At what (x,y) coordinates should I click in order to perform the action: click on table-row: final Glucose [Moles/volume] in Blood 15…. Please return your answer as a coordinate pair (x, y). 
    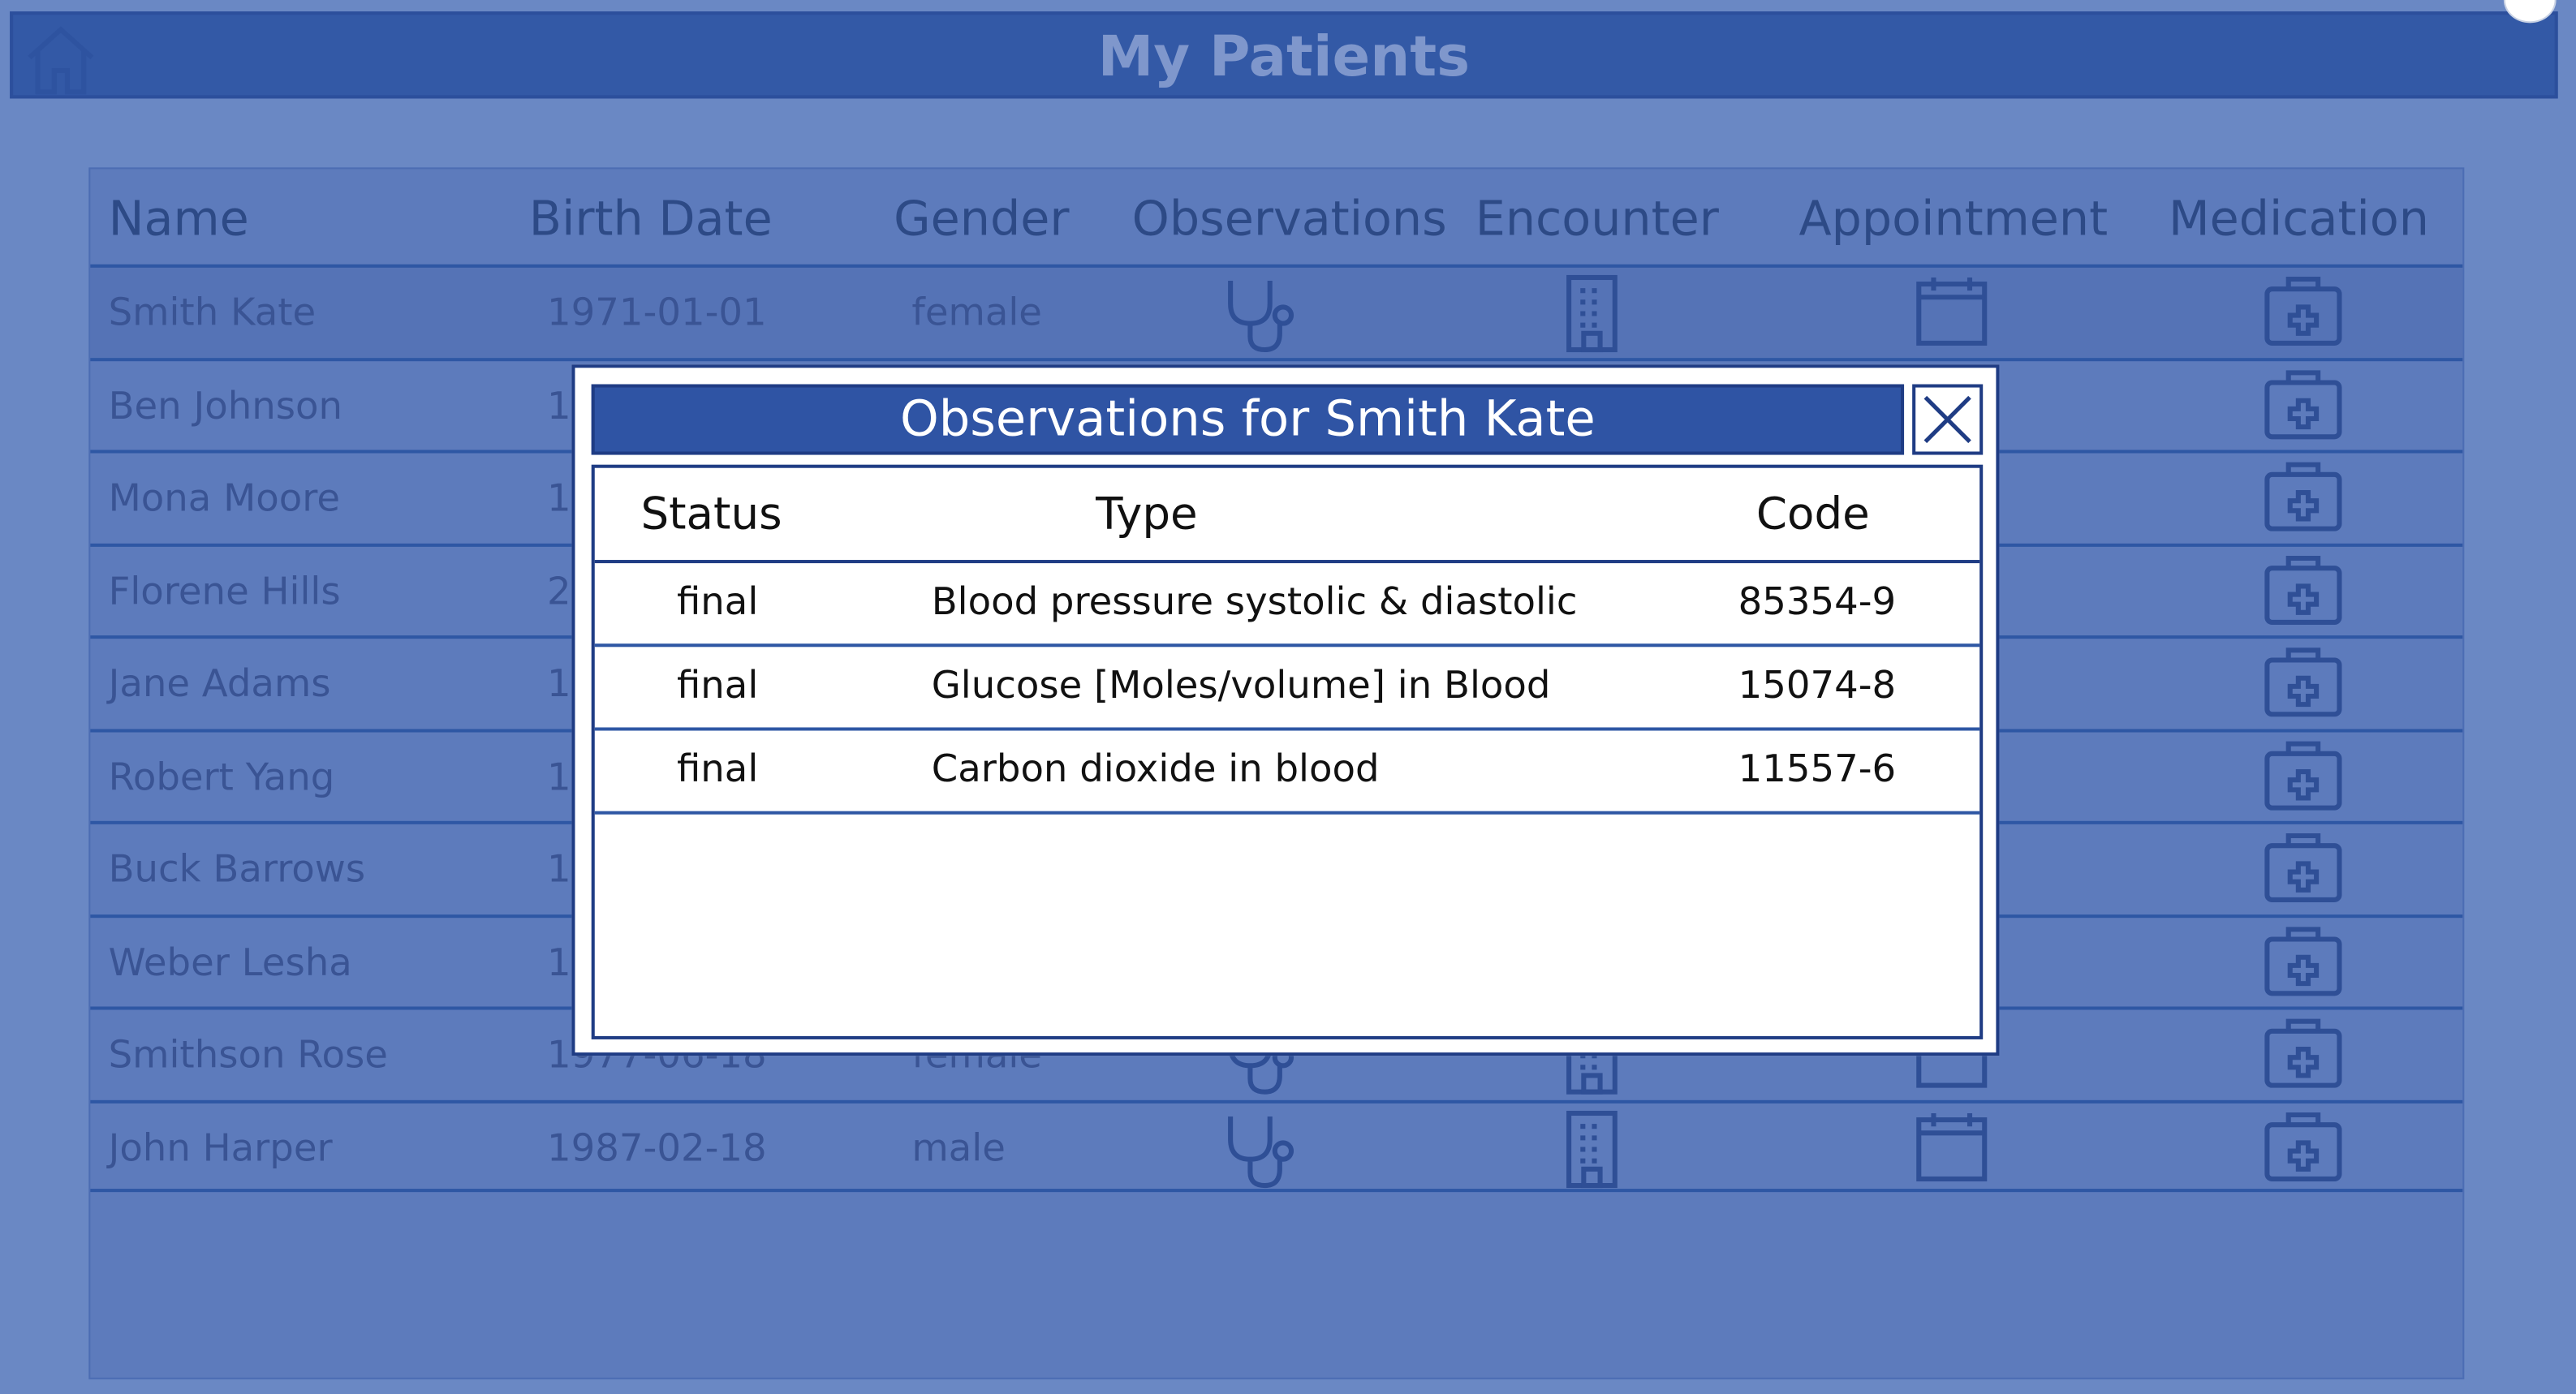
    Looking at the image, I should click on (1287, 689).